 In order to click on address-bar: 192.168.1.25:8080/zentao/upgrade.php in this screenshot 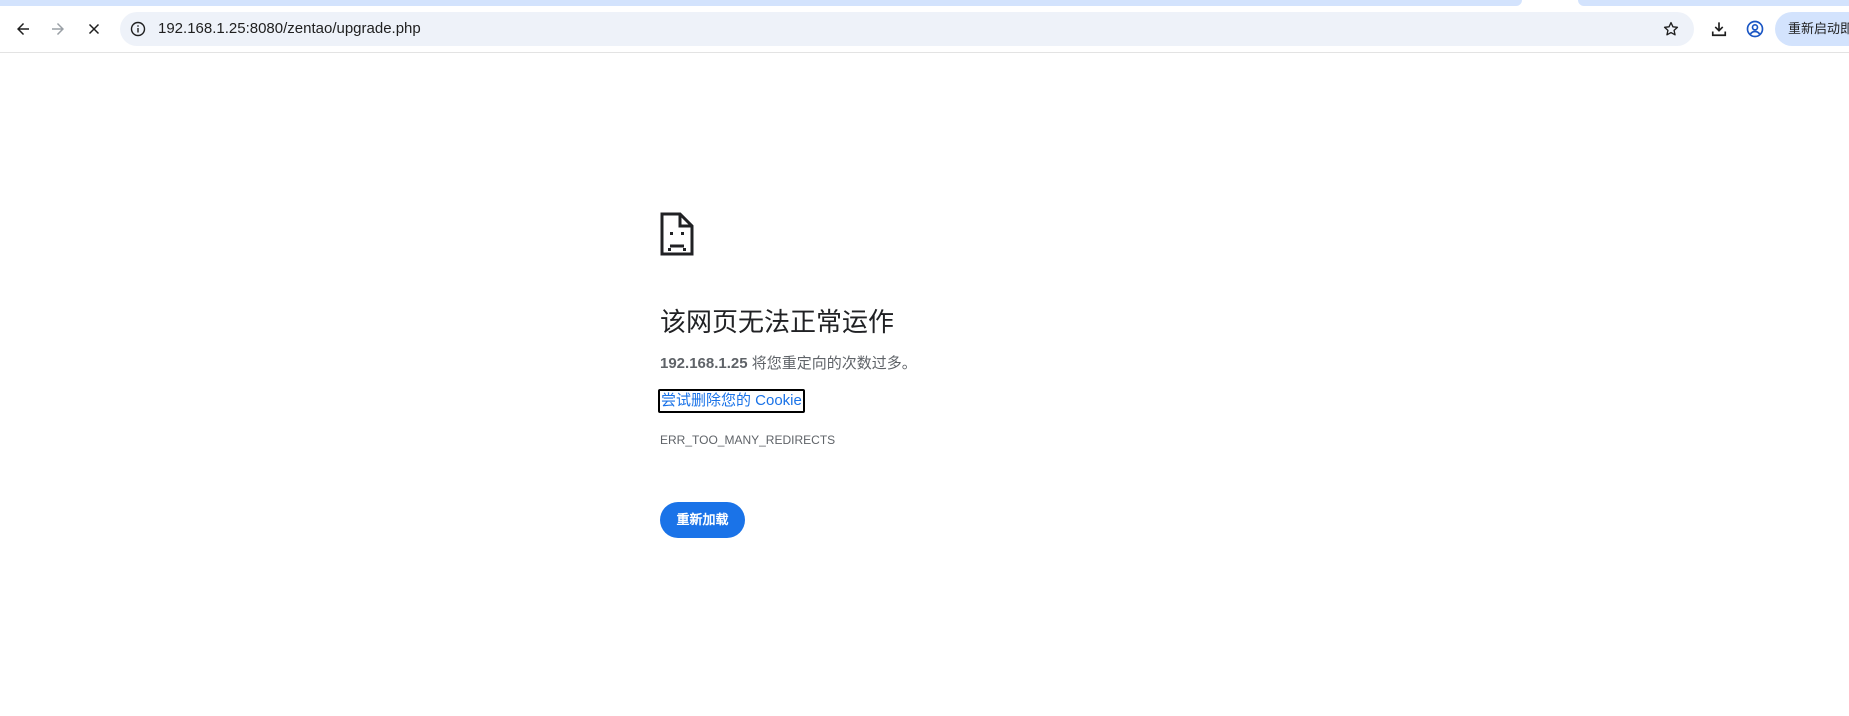, I will do `click(907, 29)`.